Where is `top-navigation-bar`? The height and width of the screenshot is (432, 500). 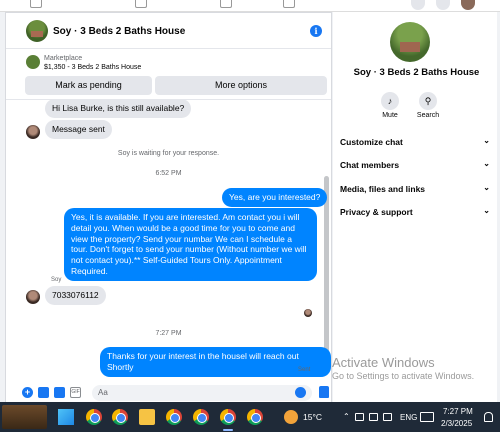
top-navigation-bar is located at coordinates (250, 6).